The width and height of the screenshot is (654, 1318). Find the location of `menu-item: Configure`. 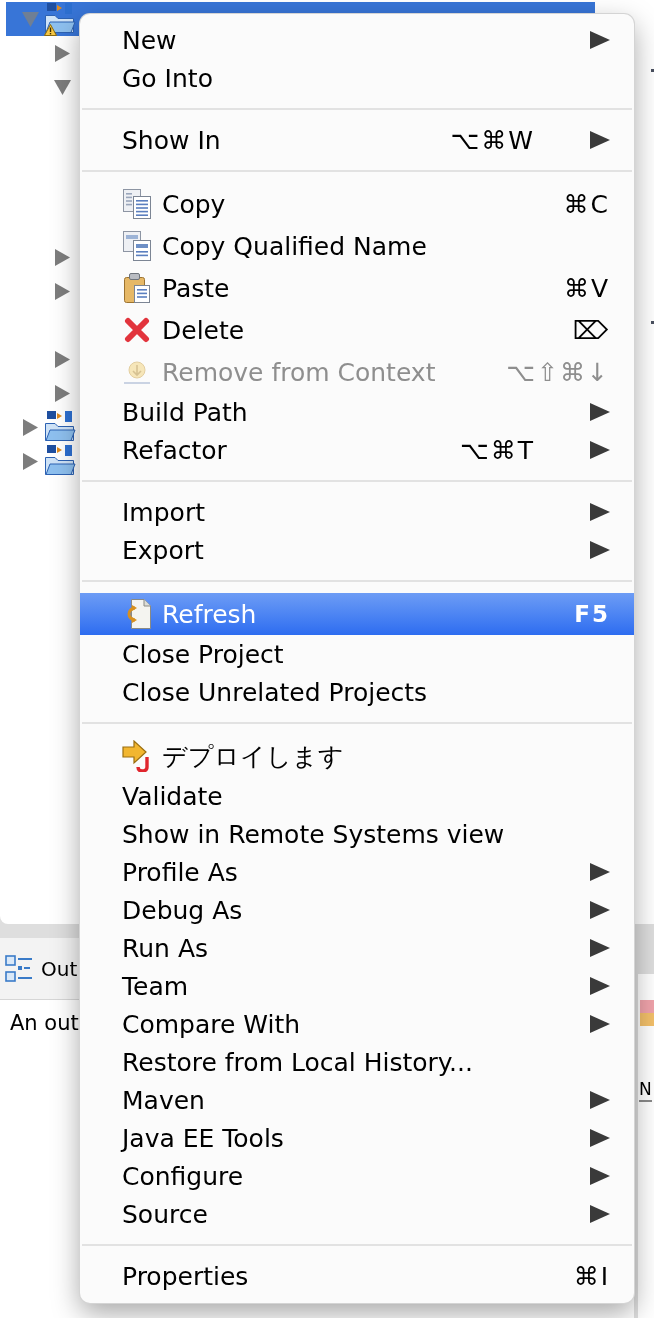

menu-item: Configure is located at coordinates (357, 1176).